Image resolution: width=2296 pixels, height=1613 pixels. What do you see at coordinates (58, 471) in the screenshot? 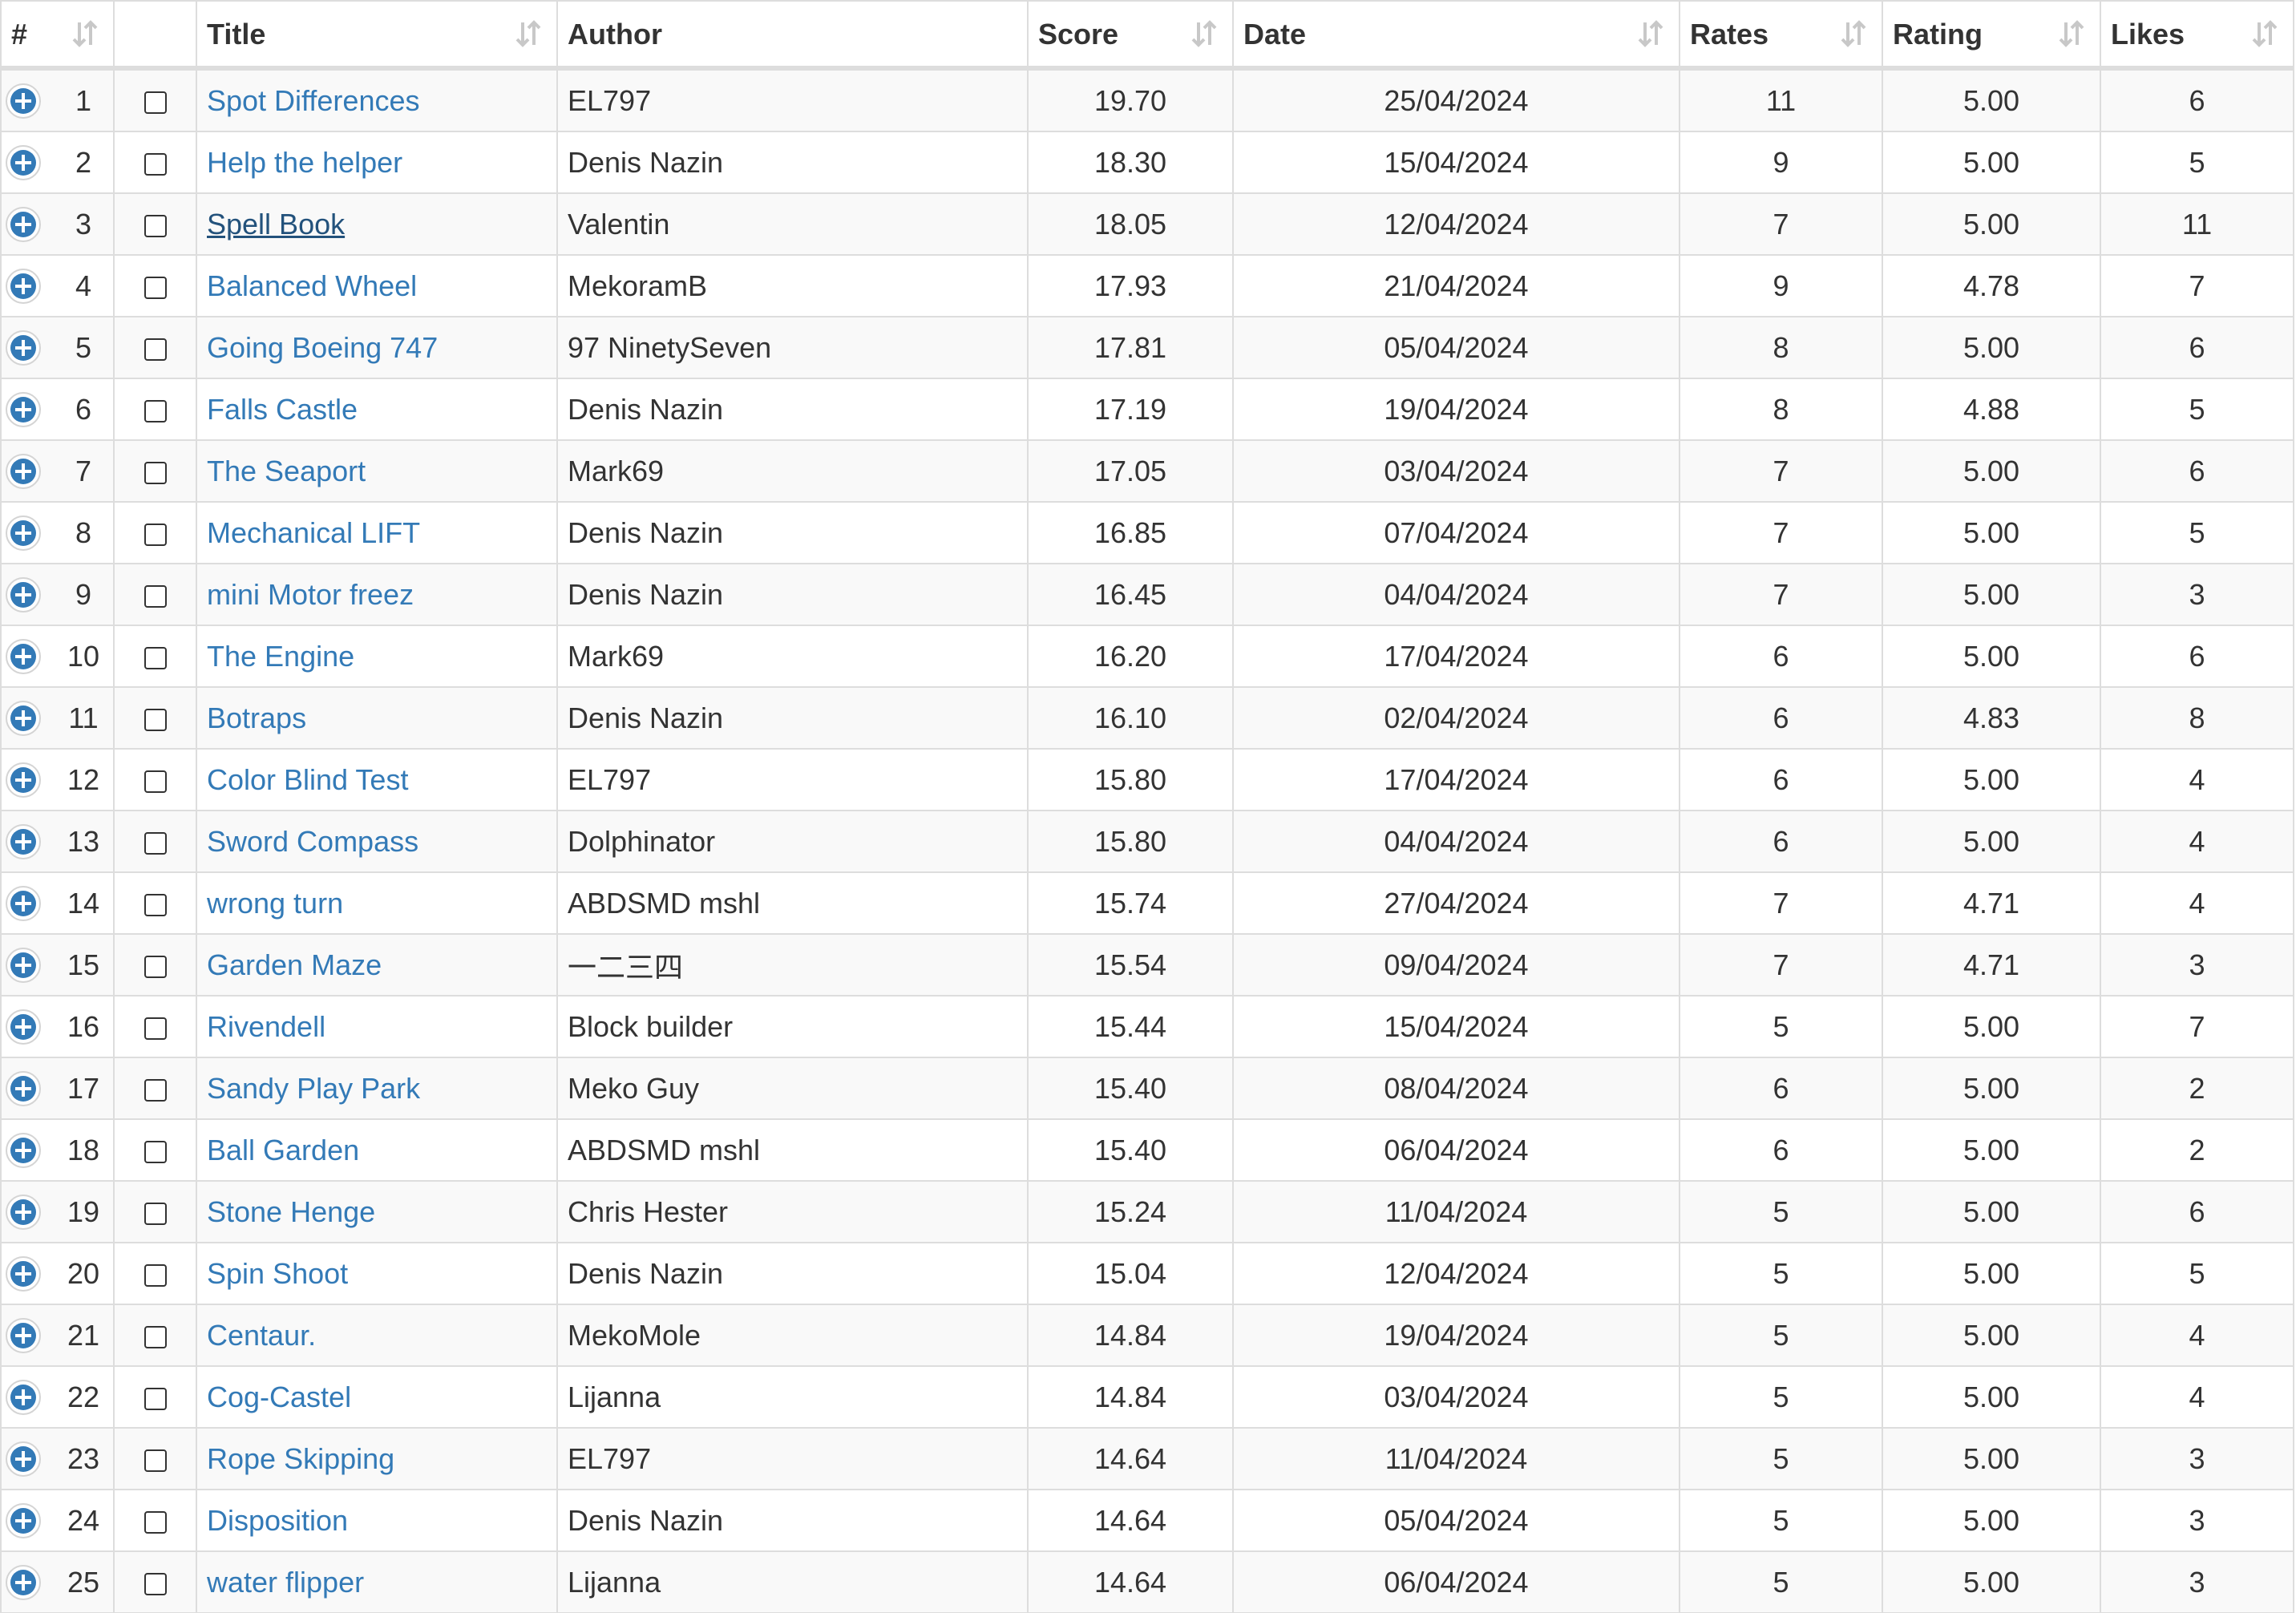
I see `row-number-cell: 7` at bounding box center [58, 471].